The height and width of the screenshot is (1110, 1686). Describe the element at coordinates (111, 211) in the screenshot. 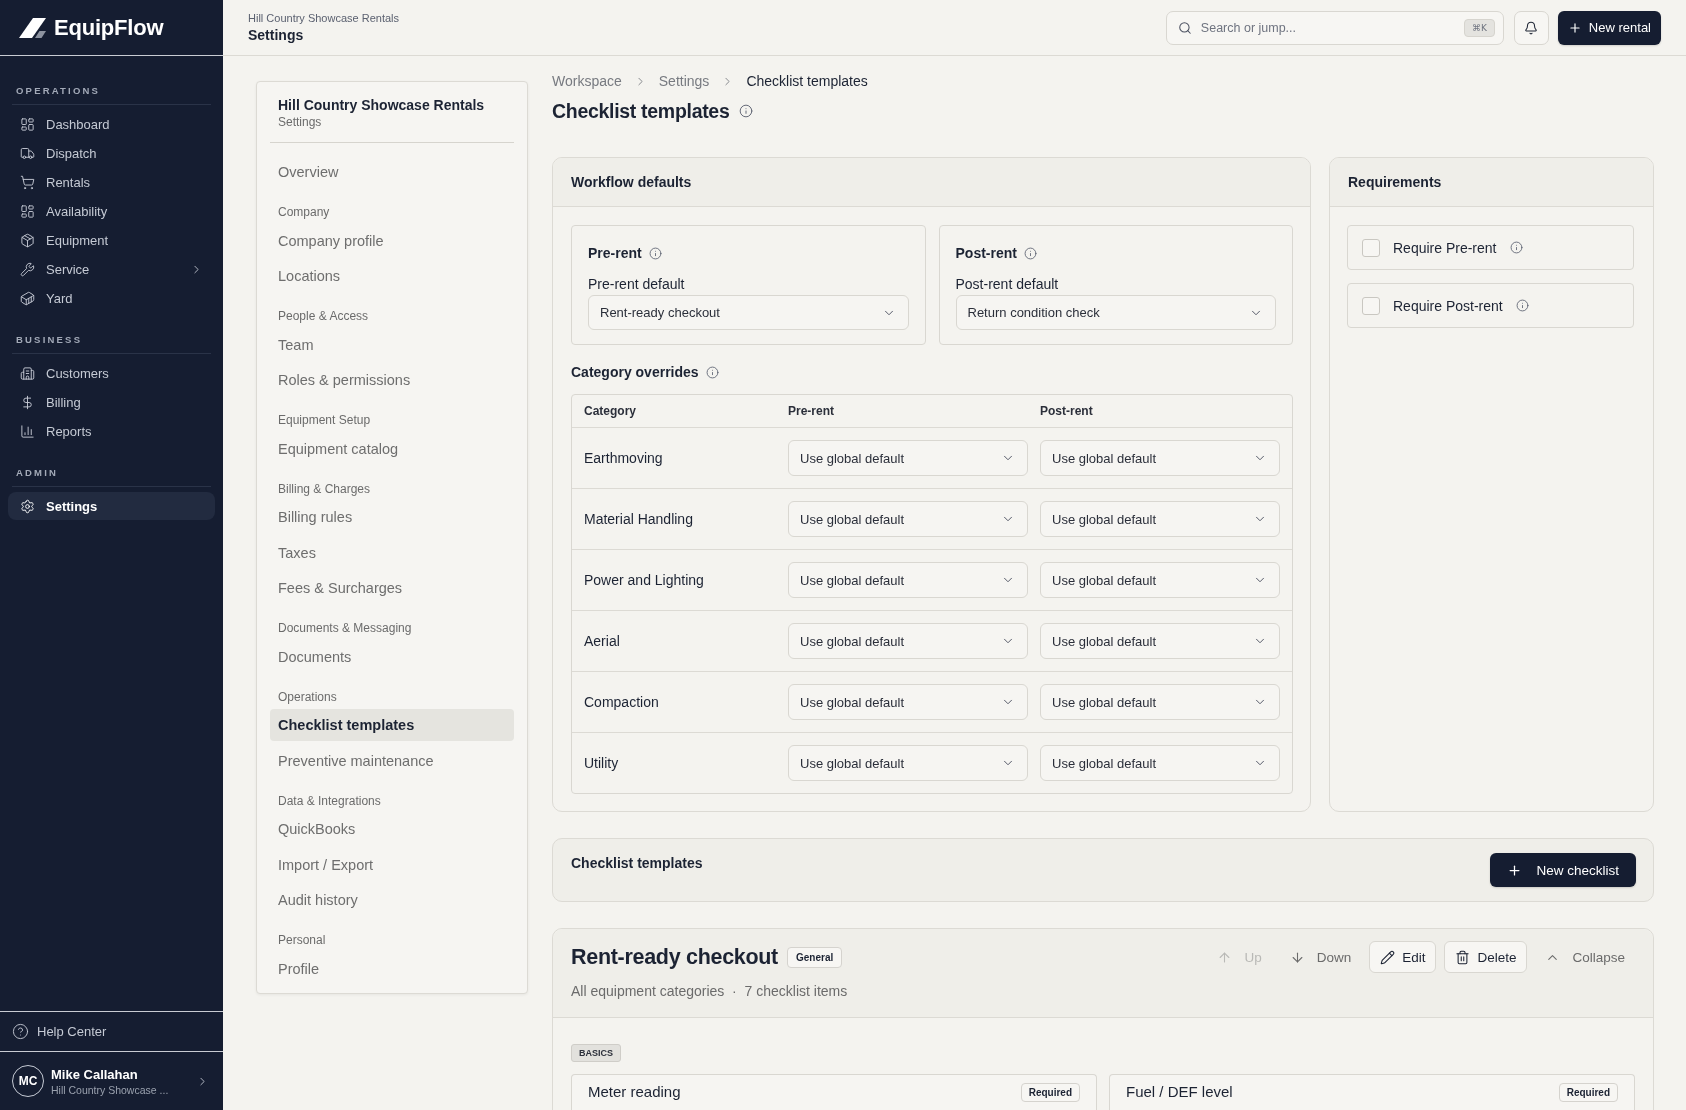

I see `sidebar-item: Availability` at that location.